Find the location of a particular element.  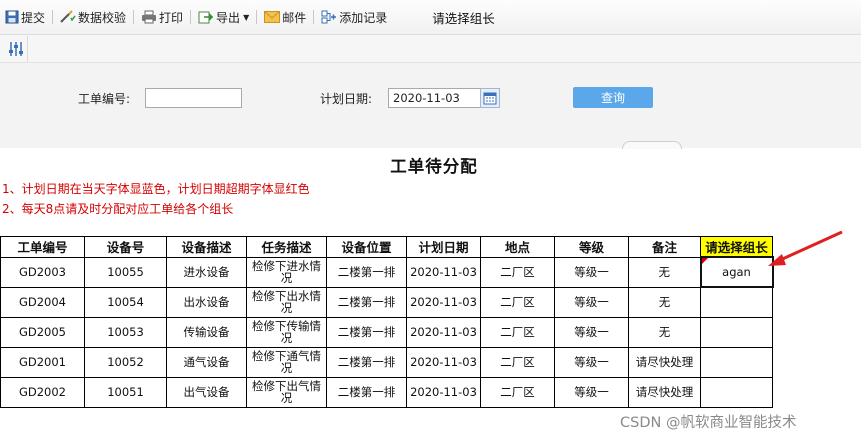

calendar-button is located at coordinates (490, 98).